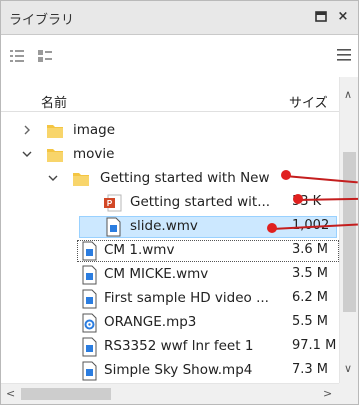 Image resolution: width=359 pixels, height=405 pixels. Describe the element at coordinates (344, 55) in the screenshot. I see `menu-icon` at that location.